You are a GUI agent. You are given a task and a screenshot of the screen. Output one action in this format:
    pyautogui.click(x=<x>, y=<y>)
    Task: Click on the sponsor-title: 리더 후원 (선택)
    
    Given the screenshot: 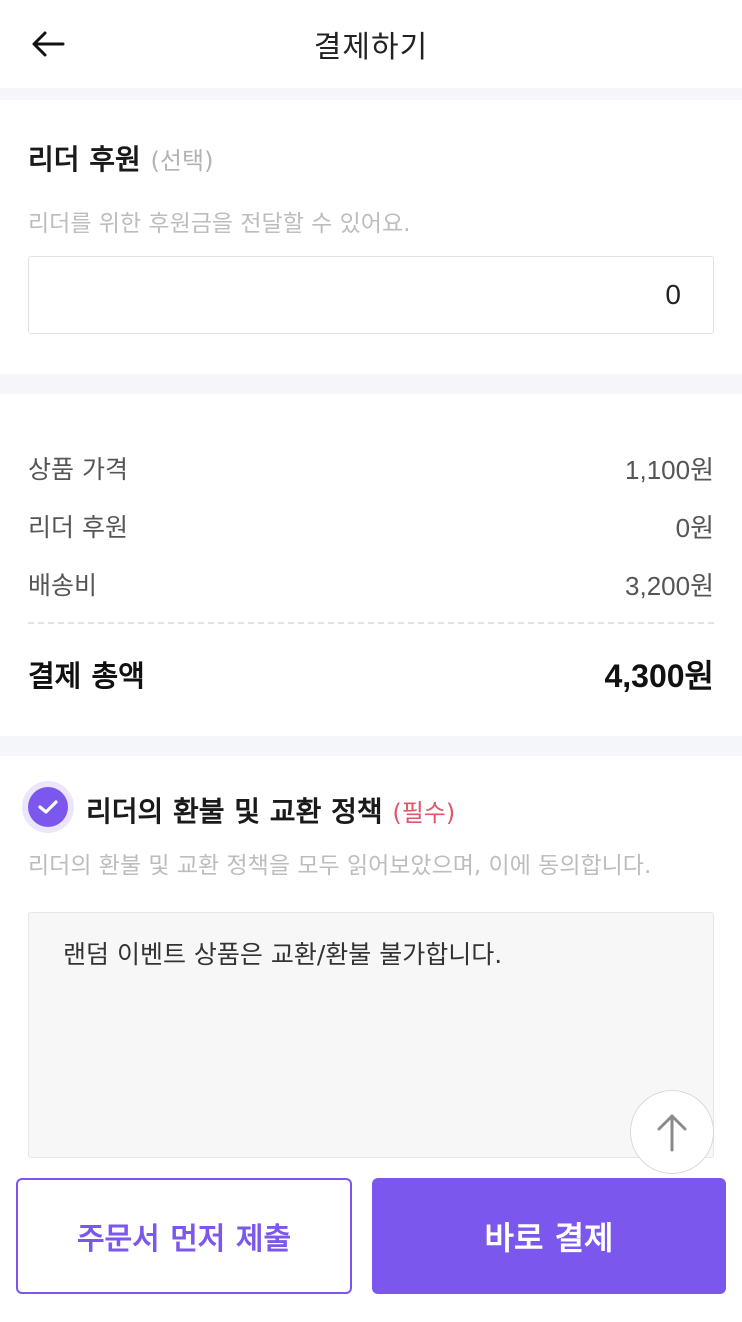 What is the action you would take?
    pyautogui.click(x=120, y=158)
    